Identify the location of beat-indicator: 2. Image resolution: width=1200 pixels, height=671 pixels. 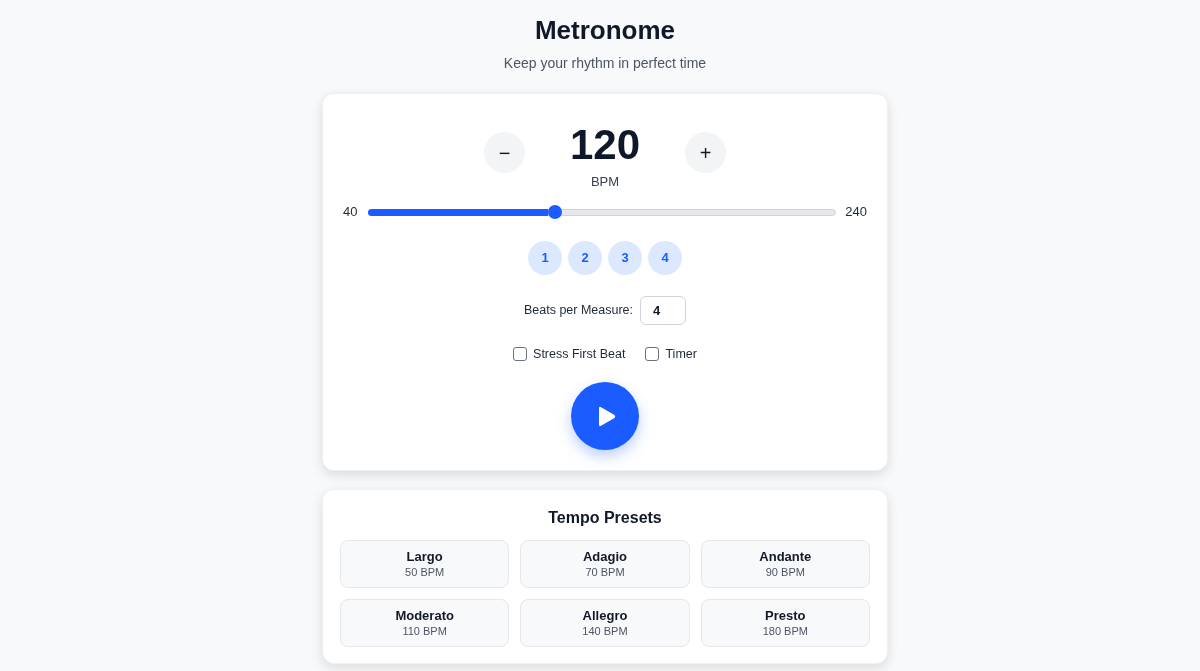
(585, 258).